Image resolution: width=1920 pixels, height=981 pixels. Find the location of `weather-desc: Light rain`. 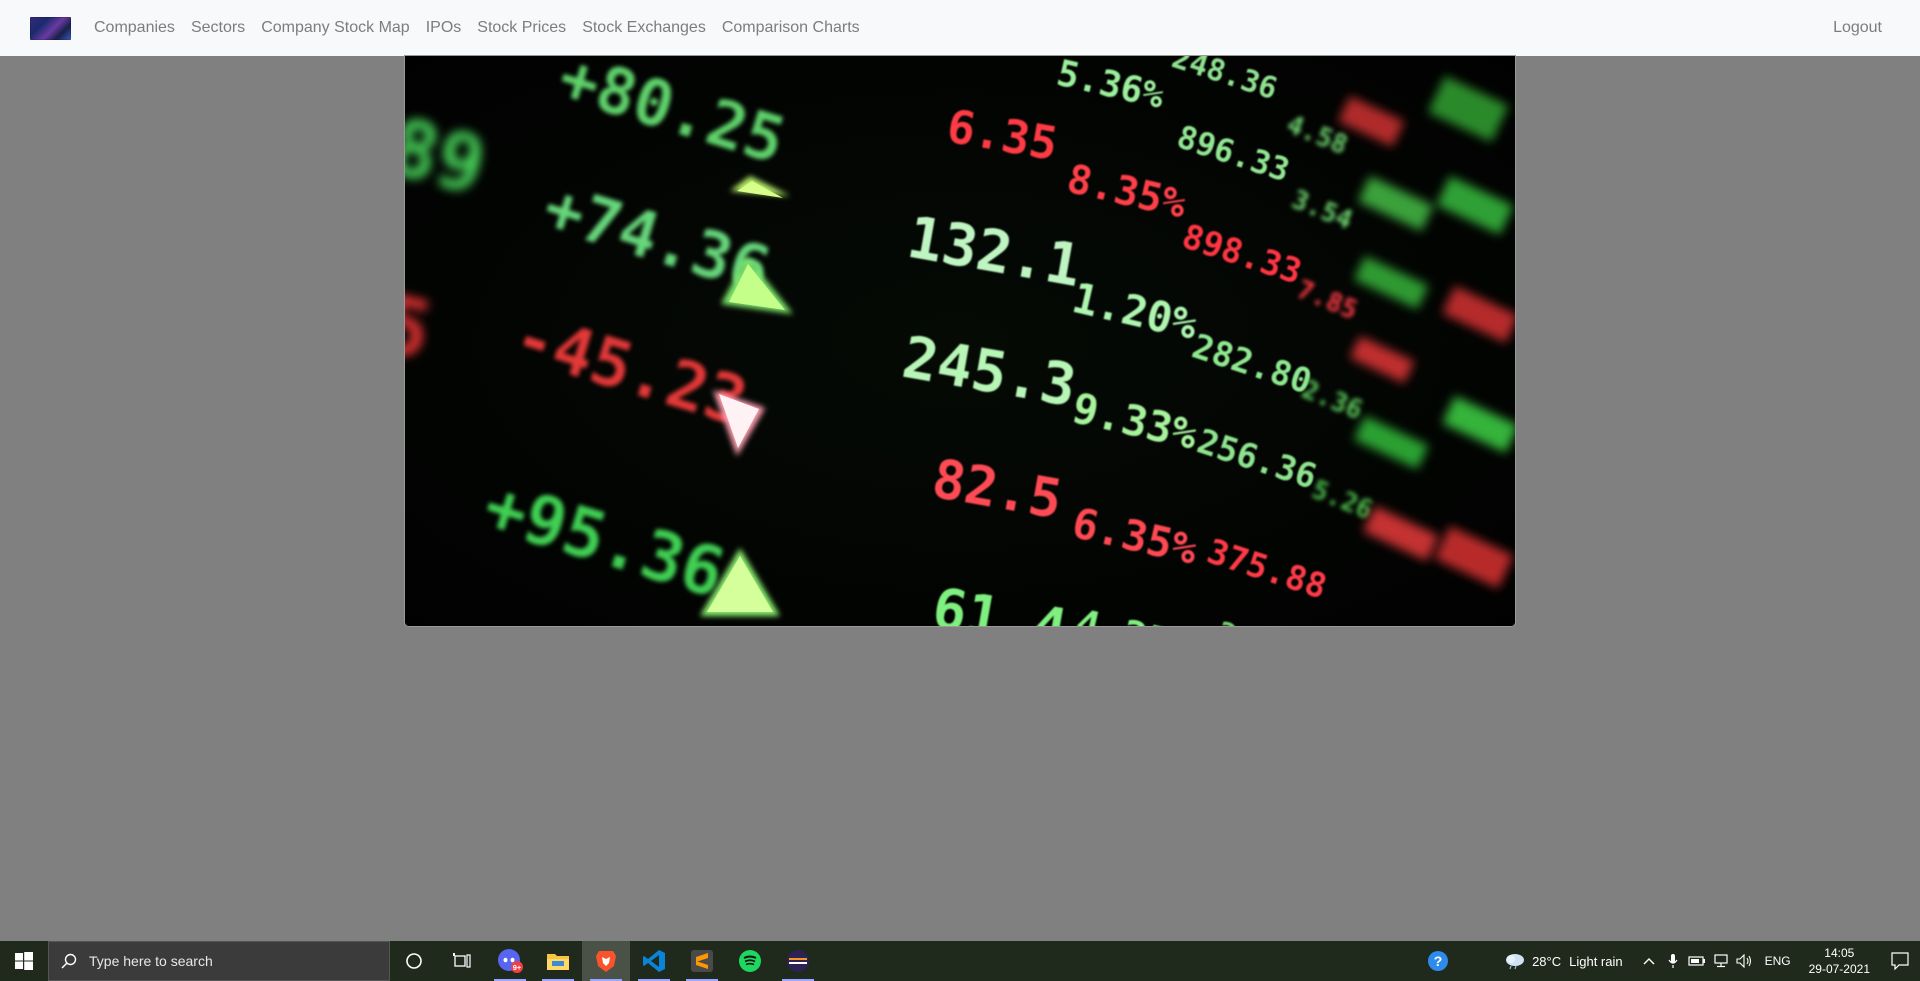

weather-desc: Light rain is located at coordinates (1595, 961).